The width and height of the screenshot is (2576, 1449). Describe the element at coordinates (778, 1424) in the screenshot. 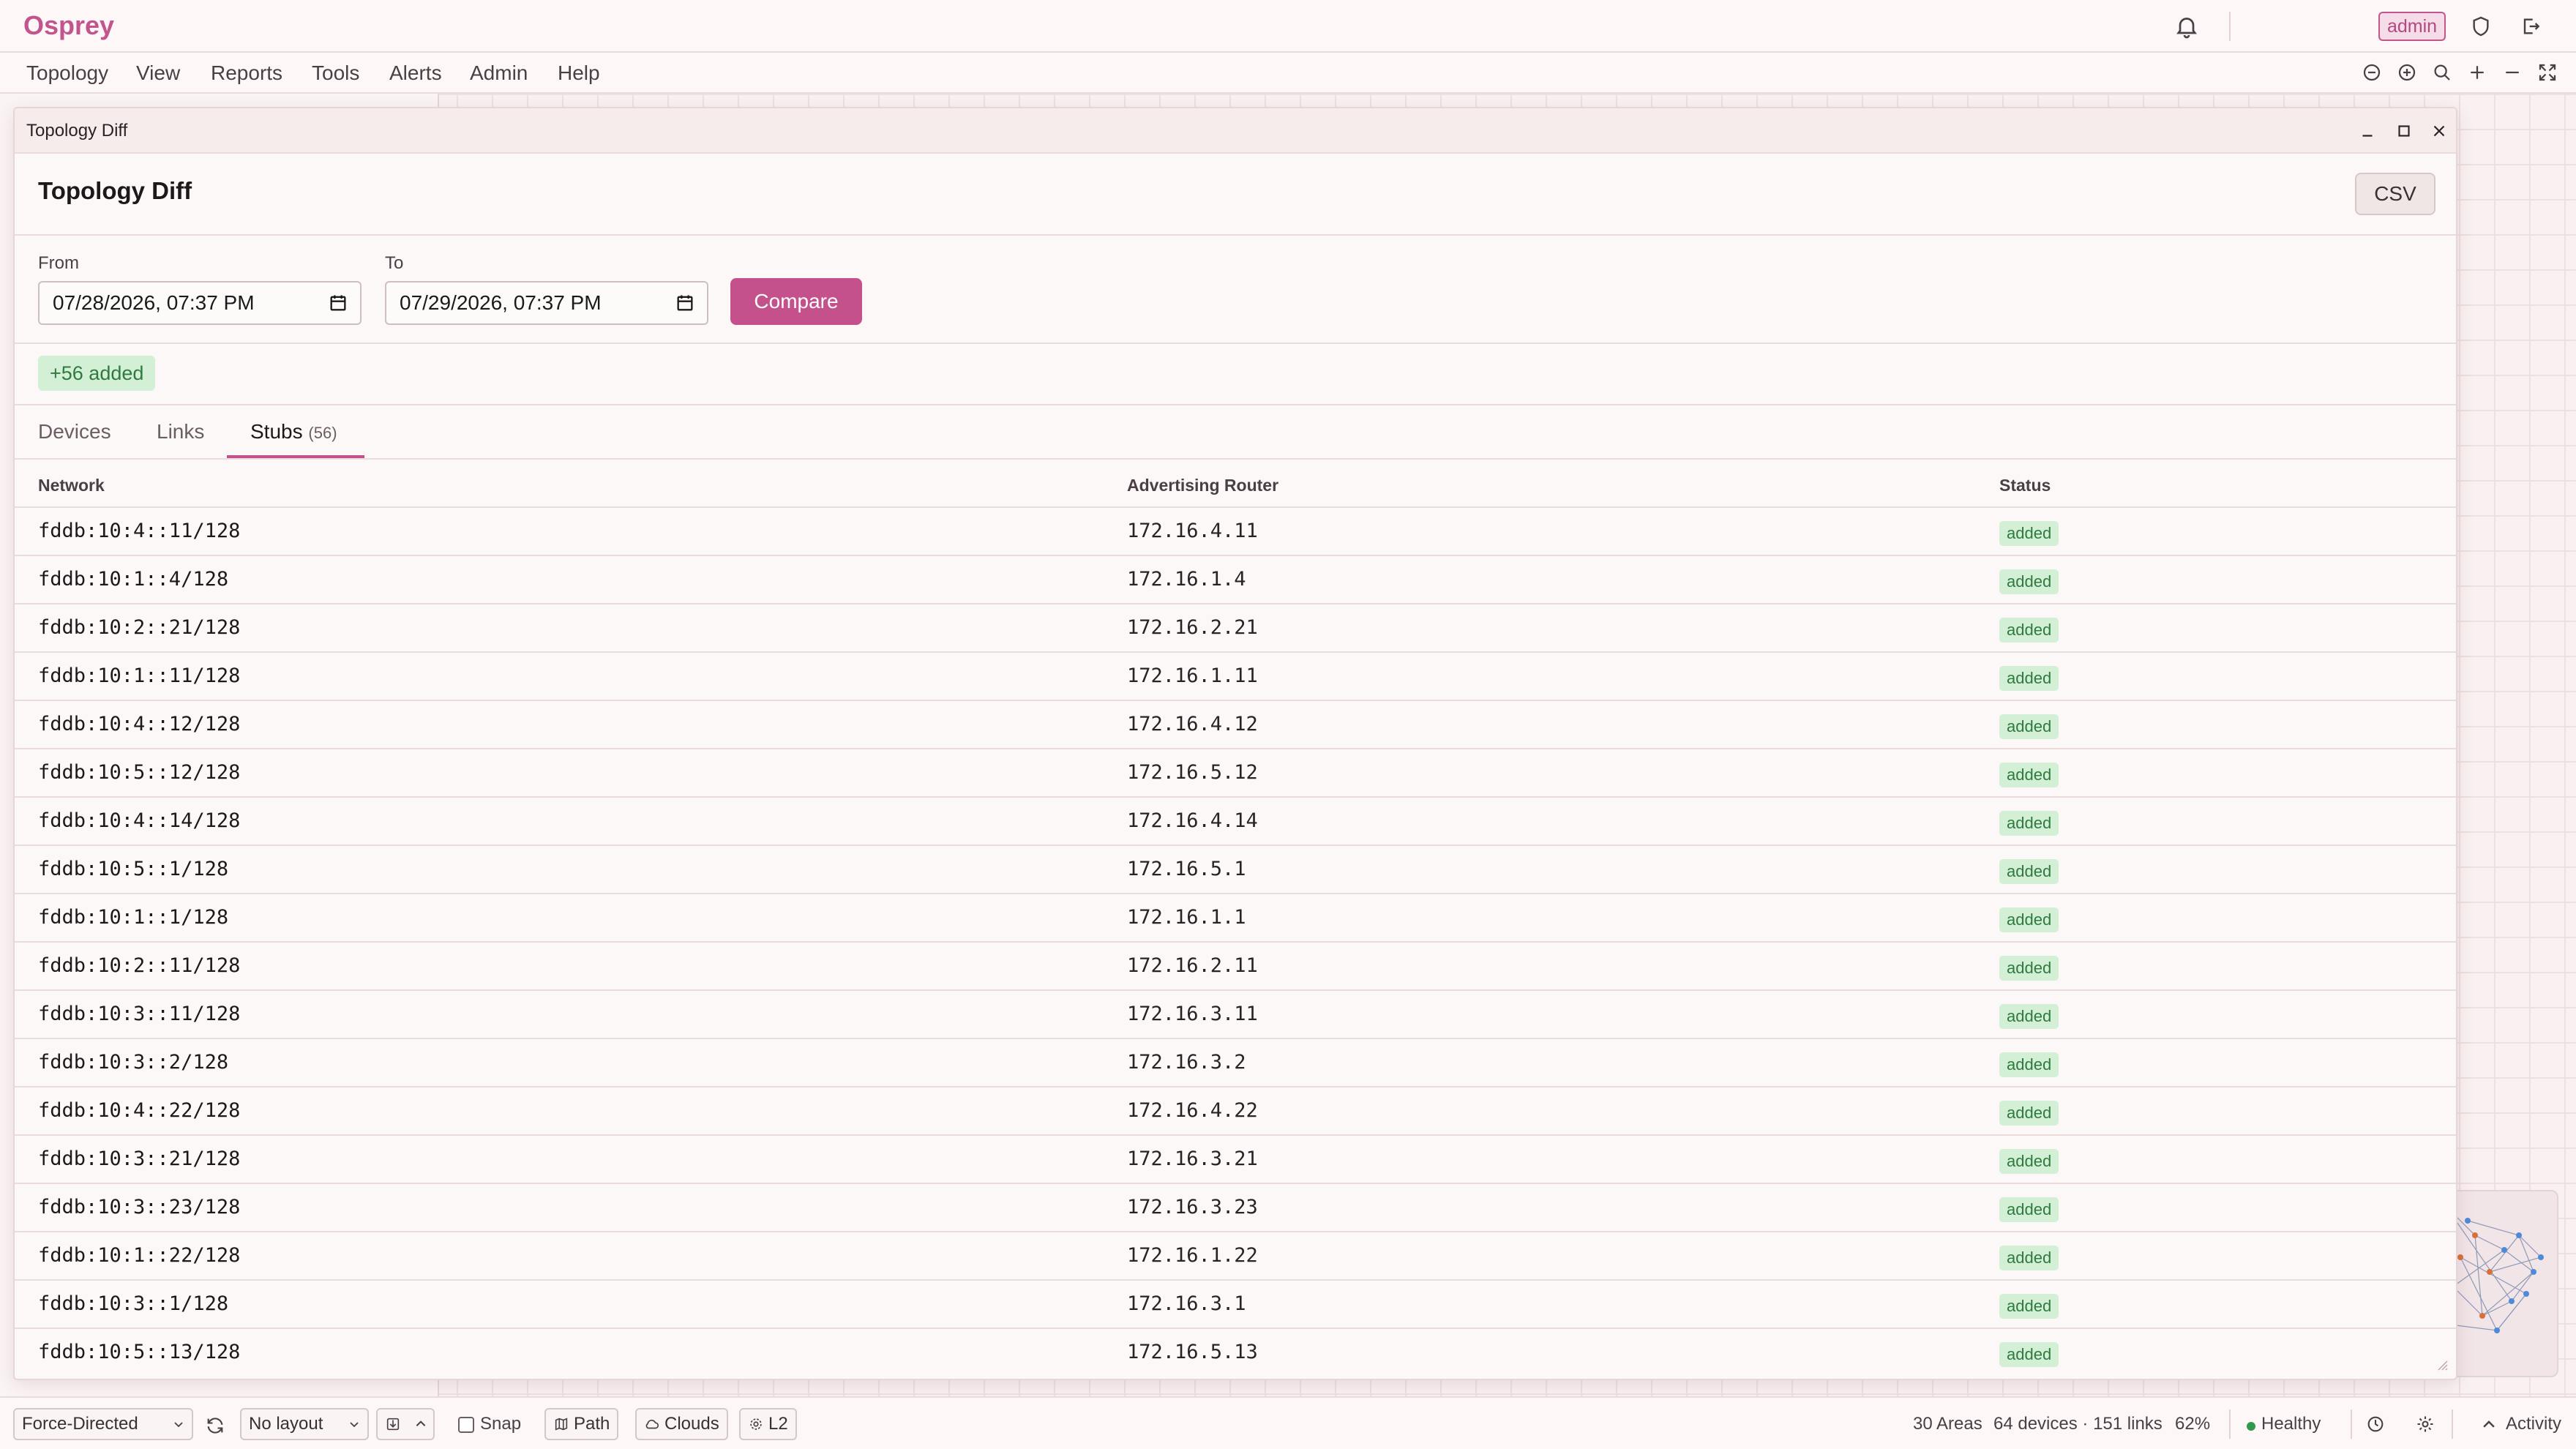

I see `l2-label: L2` at that location.